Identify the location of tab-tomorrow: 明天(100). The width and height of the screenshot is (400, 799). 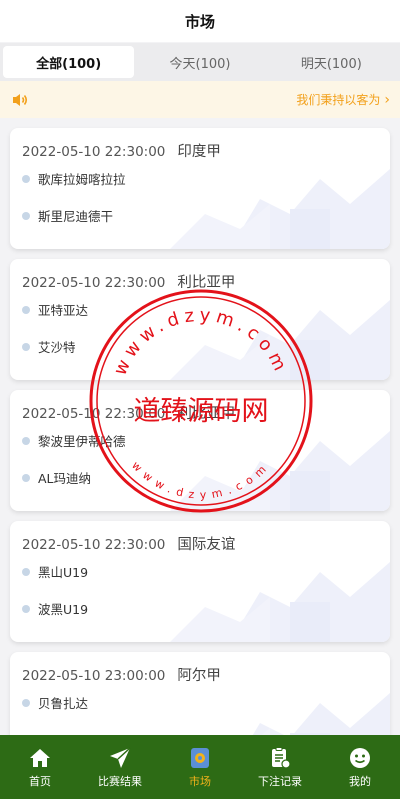
(331, 62).